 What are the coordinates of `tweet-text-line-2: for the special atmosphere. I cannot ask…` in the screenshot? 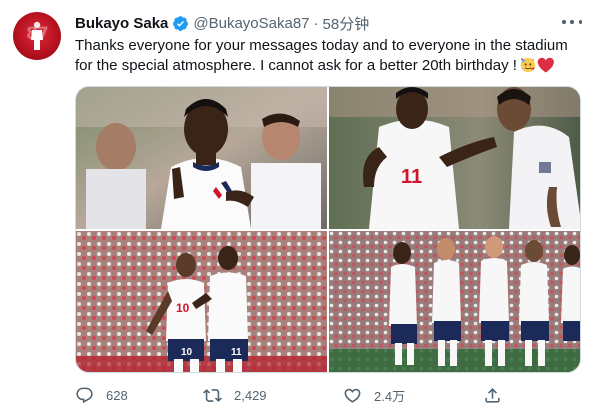 It's located at (296, 65).